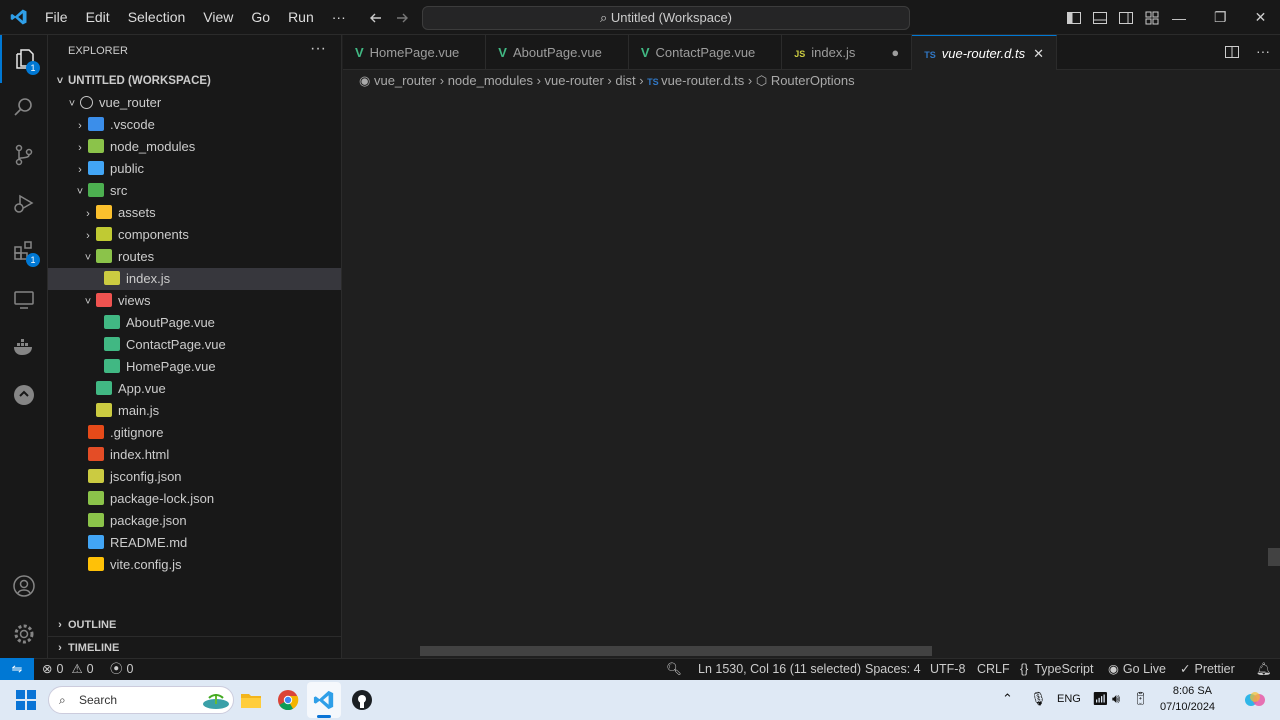  I want to click on cursor-position: Ln 1530, Col 16 (11 selected), so click(779, 669).